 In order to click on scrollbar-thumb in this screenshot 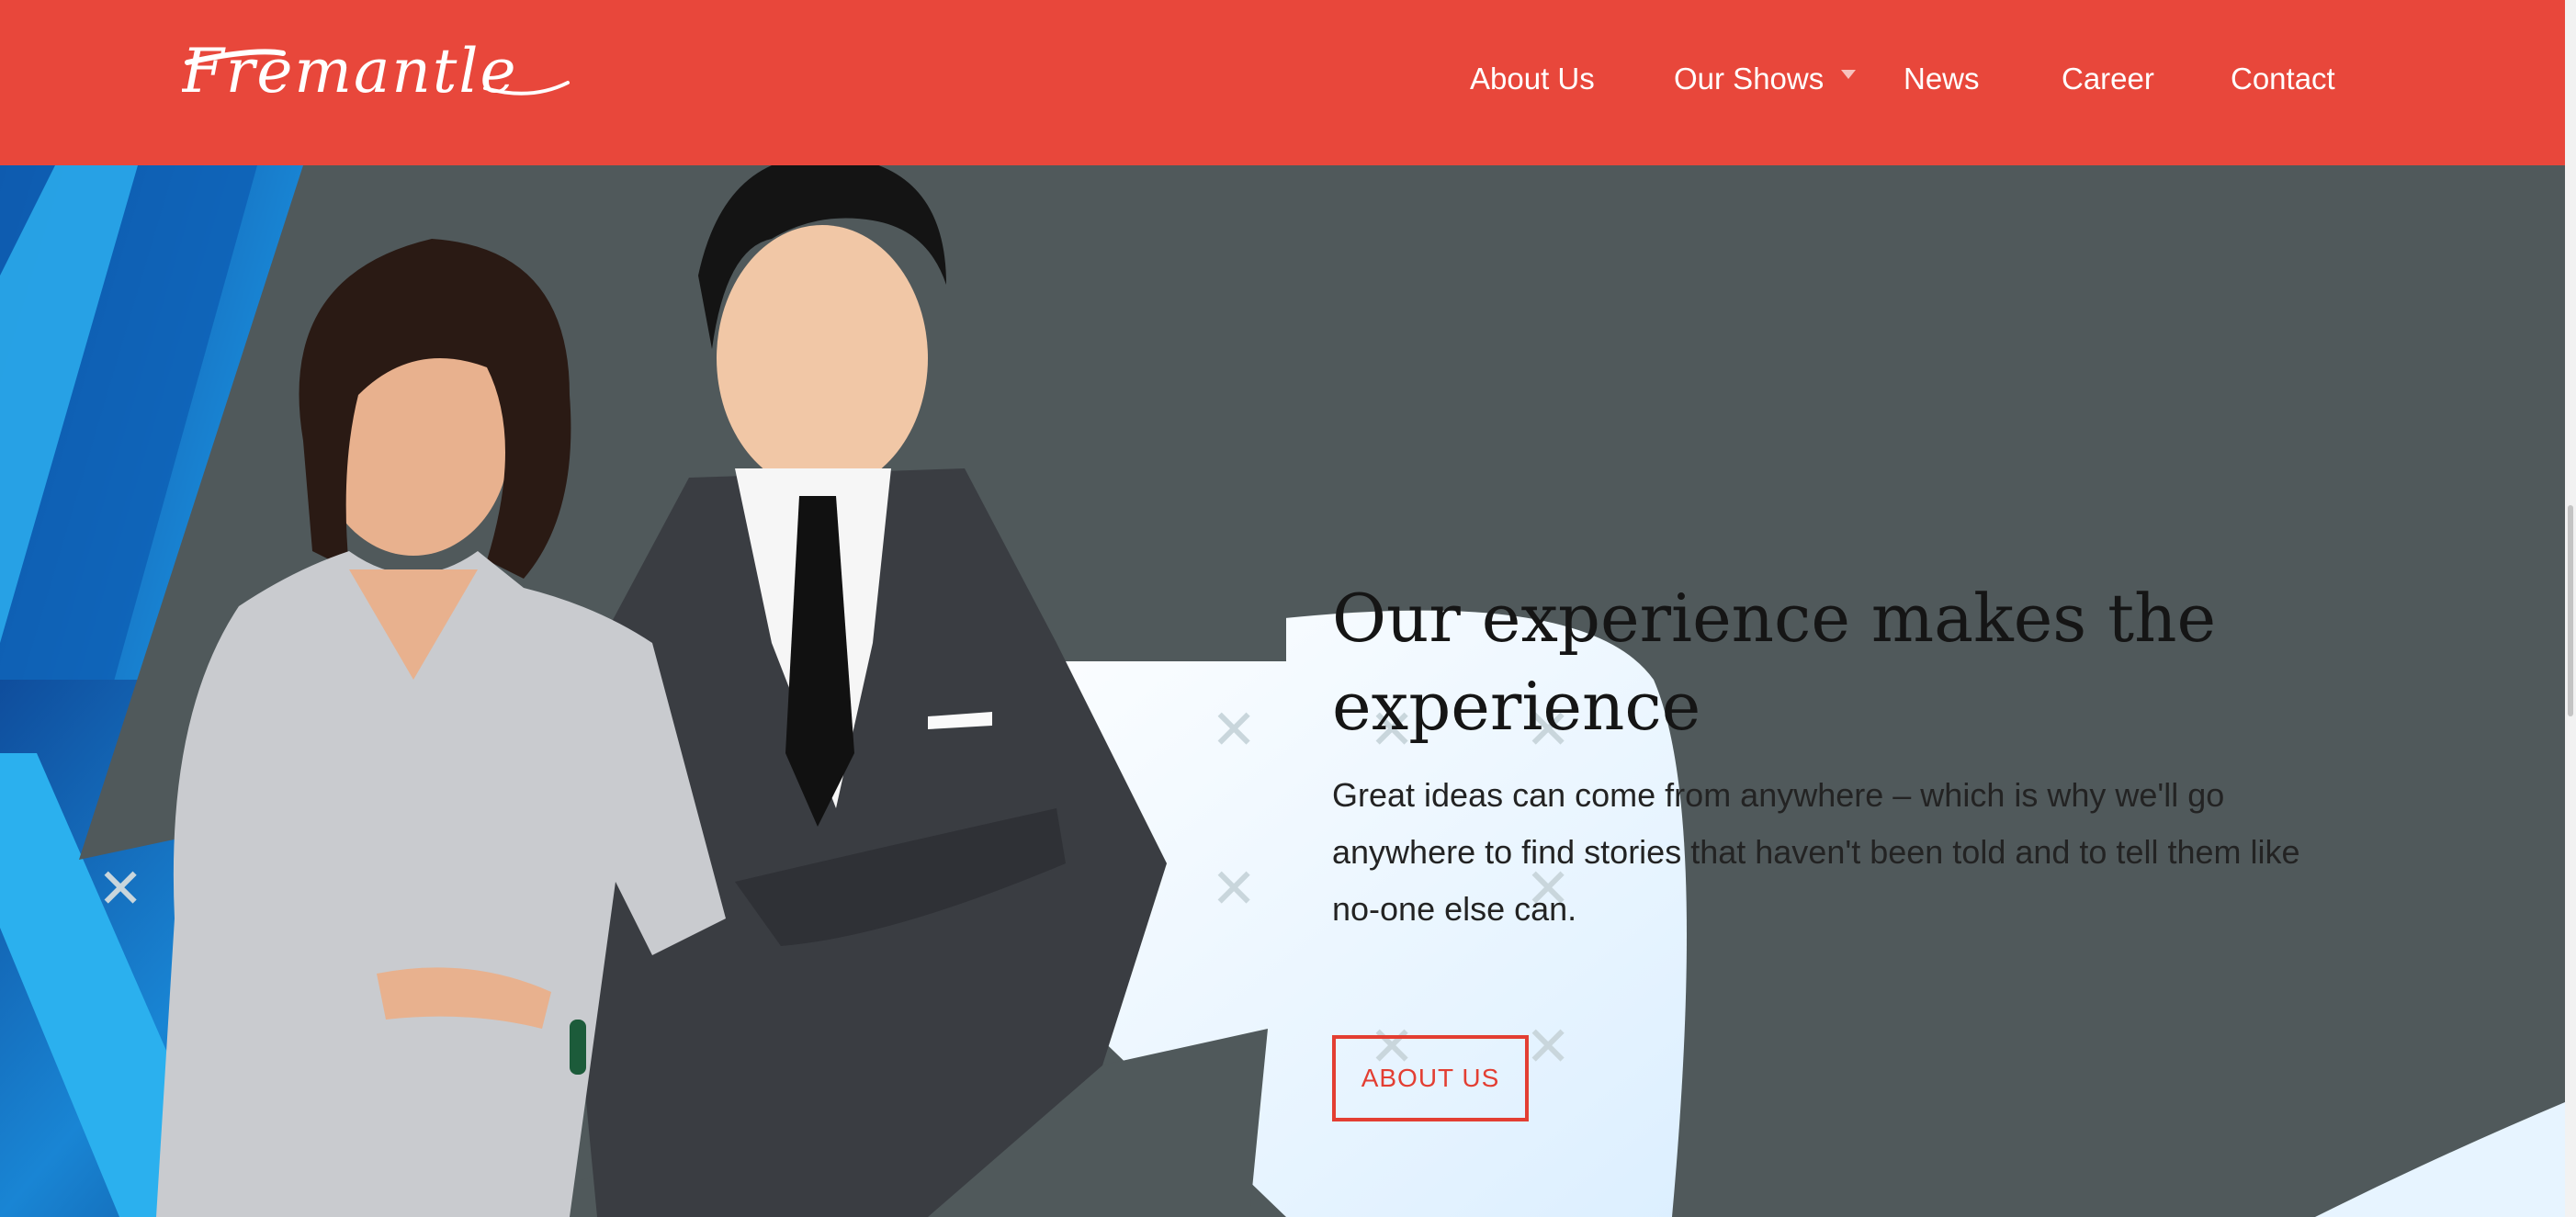, I will do `click(2570, 610)`.